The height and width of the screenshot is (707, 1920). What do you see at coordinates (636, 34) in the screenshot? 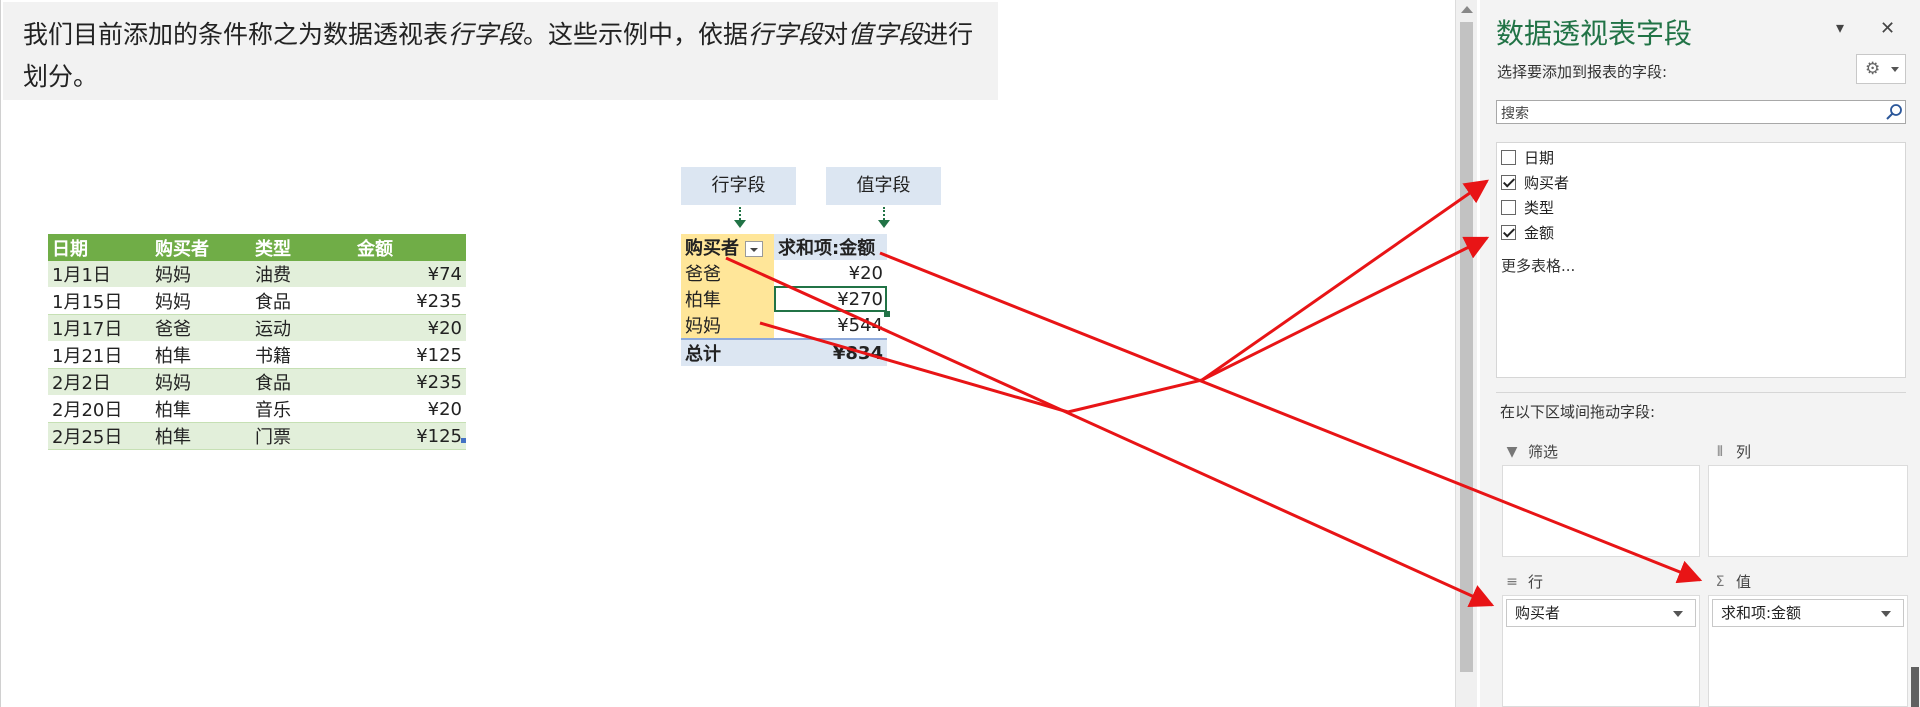
I see `note-text: 。这些示例中，依据` at bounding box center [636, 34].